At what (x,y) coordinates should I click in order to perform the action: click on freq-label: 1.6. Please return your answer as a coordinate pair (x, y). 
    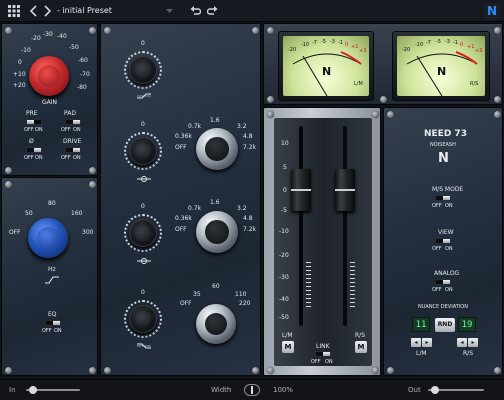
    Looking at the image, I should click on (215, 120).